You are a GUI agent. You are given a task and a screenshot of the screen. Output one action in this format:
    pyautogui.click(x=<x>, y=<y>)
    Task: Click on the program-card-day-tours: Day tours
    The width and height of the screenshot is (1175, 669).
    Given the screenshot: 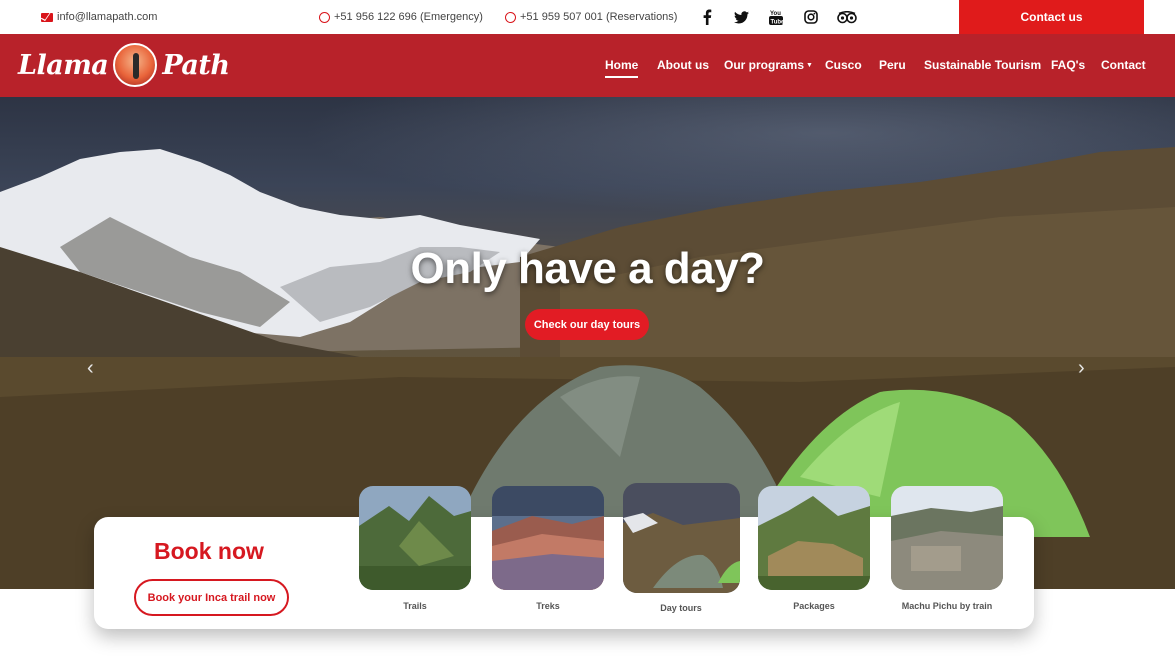 What is the action you would take?
    pyautogui.click(x=681, y=548)
    